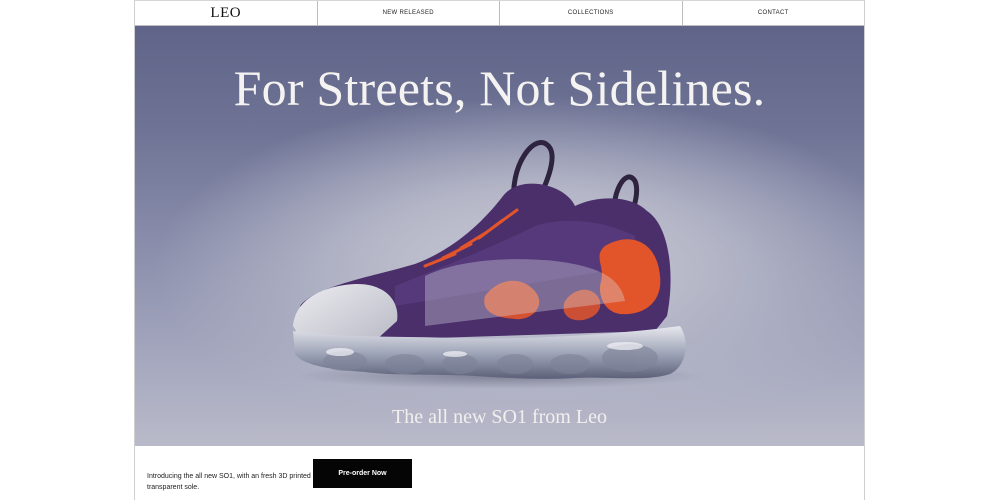 This screenshot has height=500, width=1000. What do you see at coordinates (362, 473) in the screenshot?
I see `pre-order-button: Pre-order Now` at bounding box center [362, 473].